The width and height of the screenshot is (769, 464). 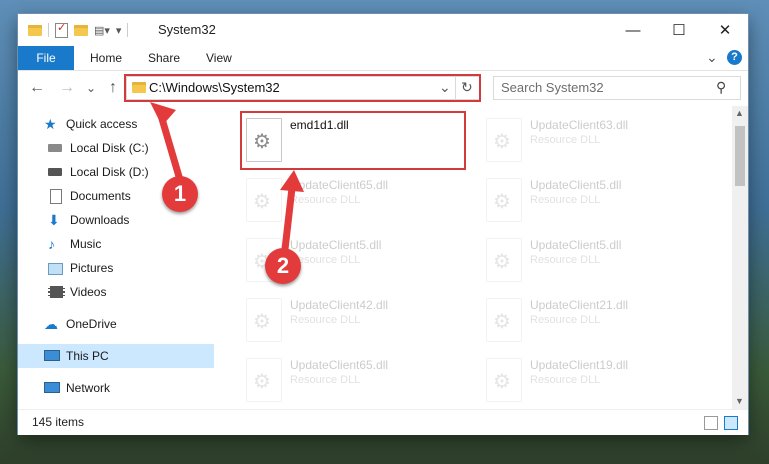 What do you see at coordinates (283, 266) in the screenshot?
I see `step-badge-2: 2` at bounding box center [283, 266].